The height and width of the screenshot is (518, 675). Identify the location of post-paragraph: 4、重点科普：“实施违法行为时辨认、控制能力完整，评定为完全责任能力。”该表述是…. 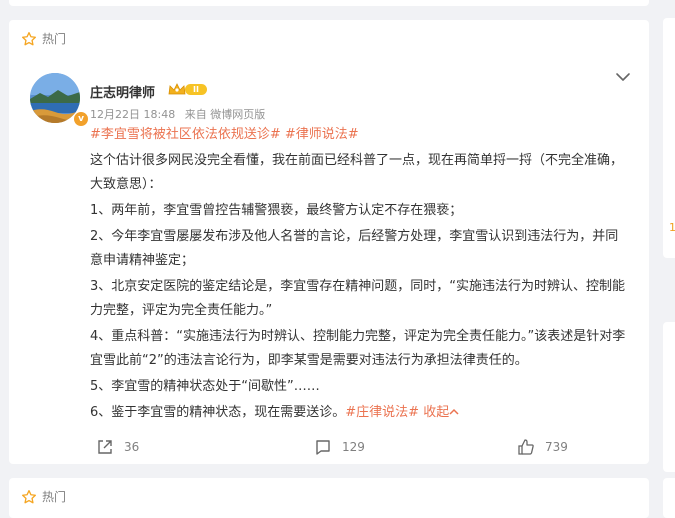
(358, 348).